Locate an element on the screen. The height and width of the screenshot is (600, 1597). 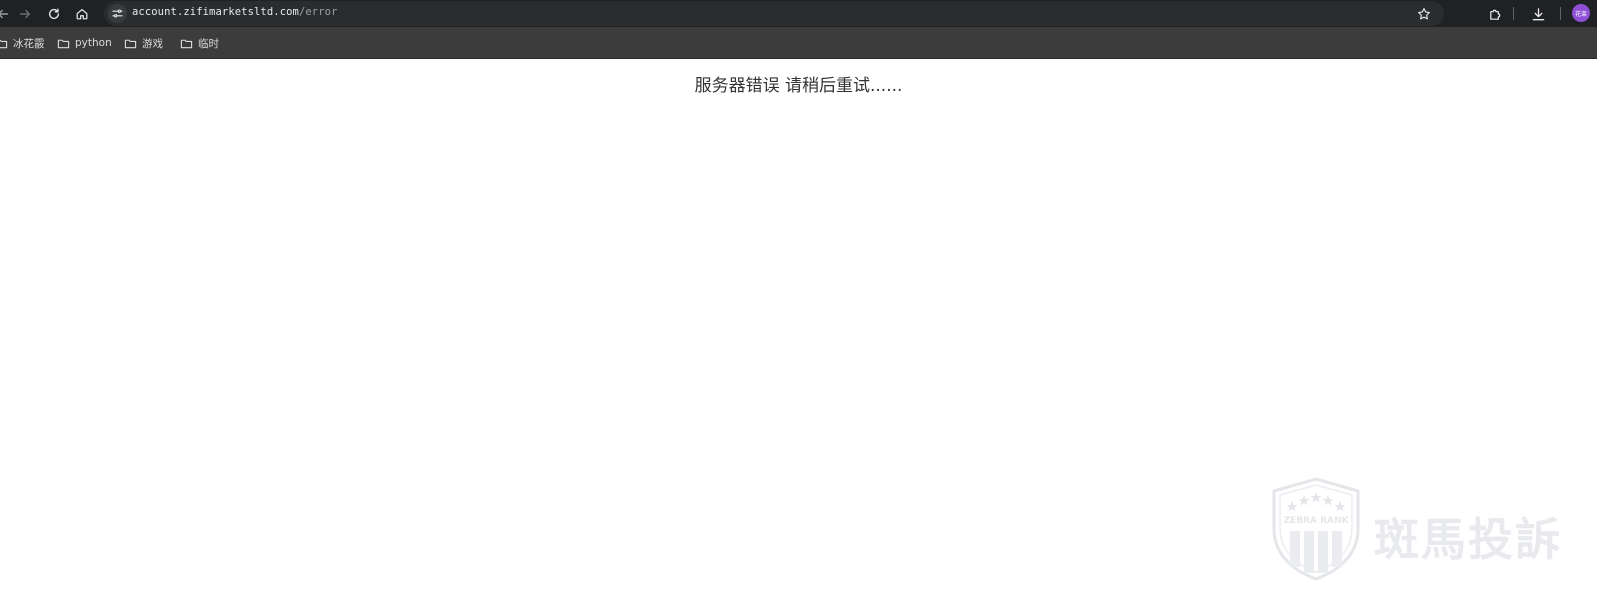
extensions-button is located at coordinates (1495, 14).